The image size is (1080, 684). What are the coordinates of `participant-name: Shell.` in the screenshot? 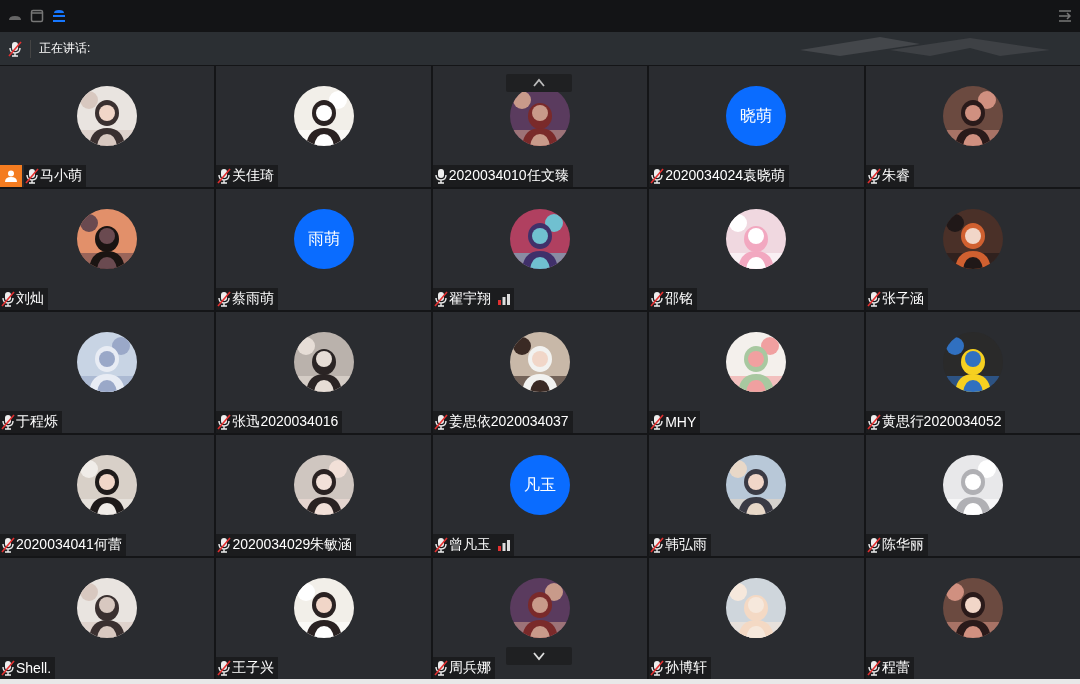 It's located at (34, 668).